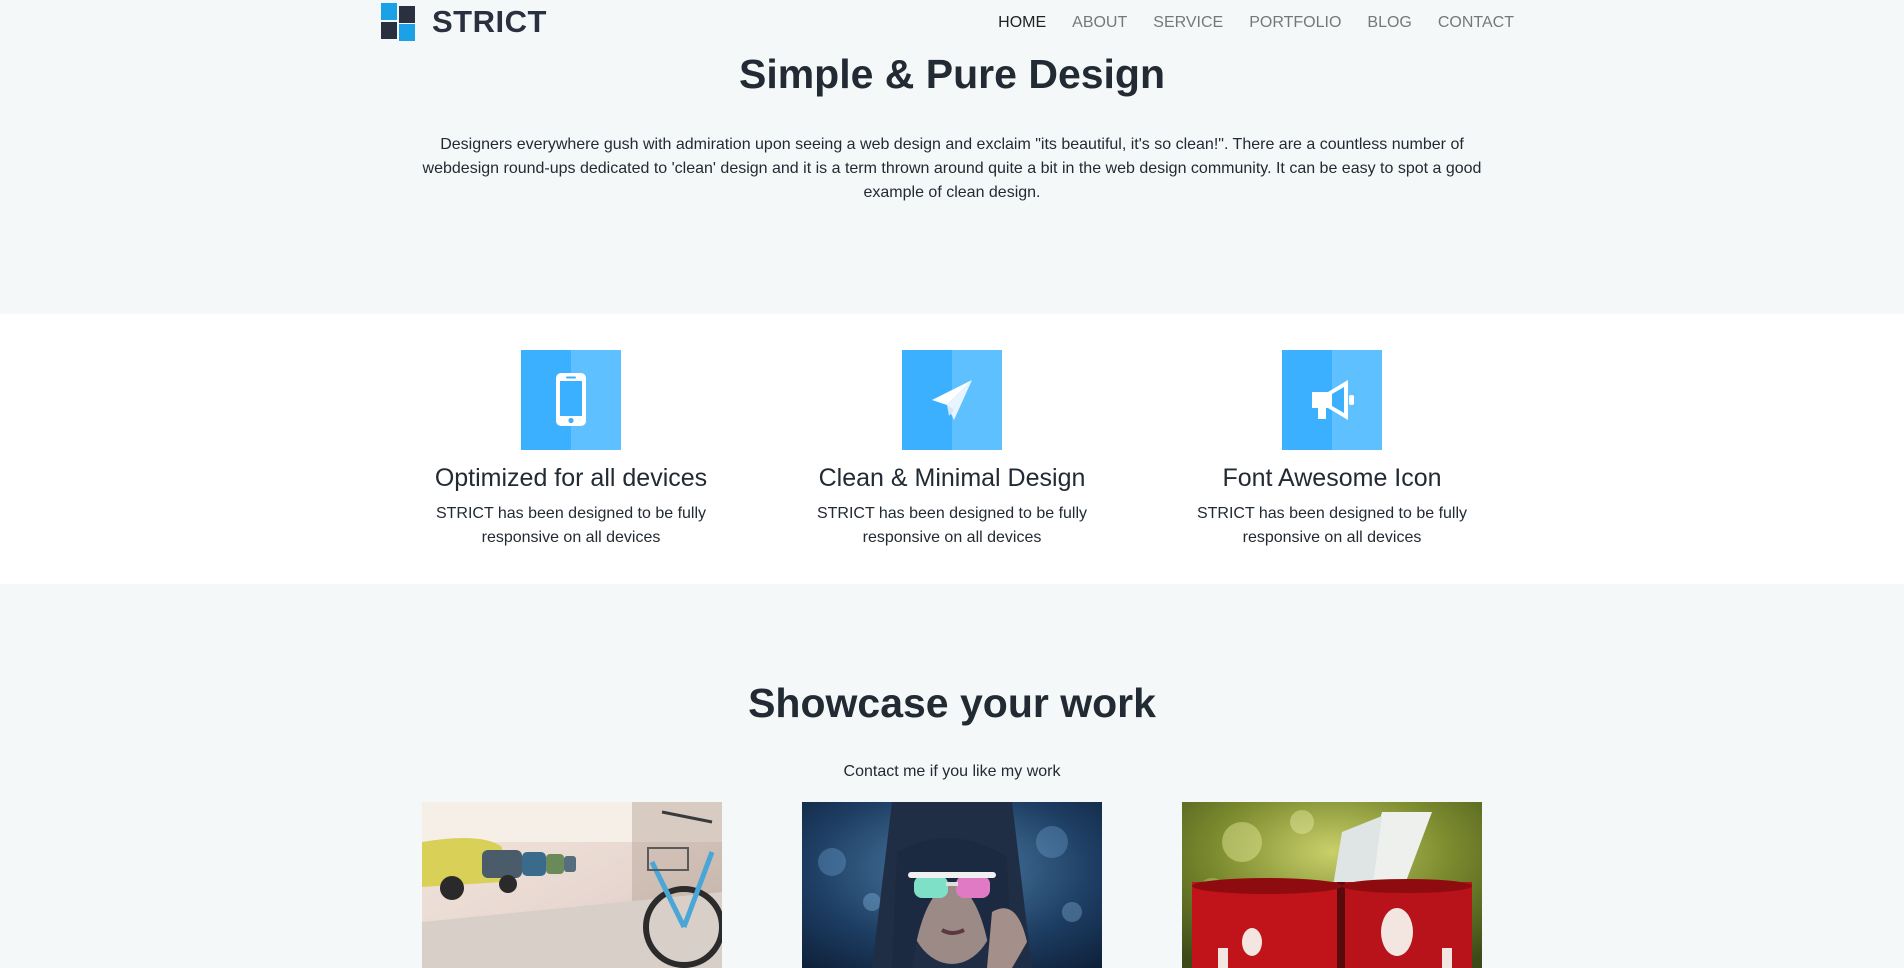 This screenshot has width=1904, height=968. I want to click on portfolio-thumb-mugs, so click(1332, 885).